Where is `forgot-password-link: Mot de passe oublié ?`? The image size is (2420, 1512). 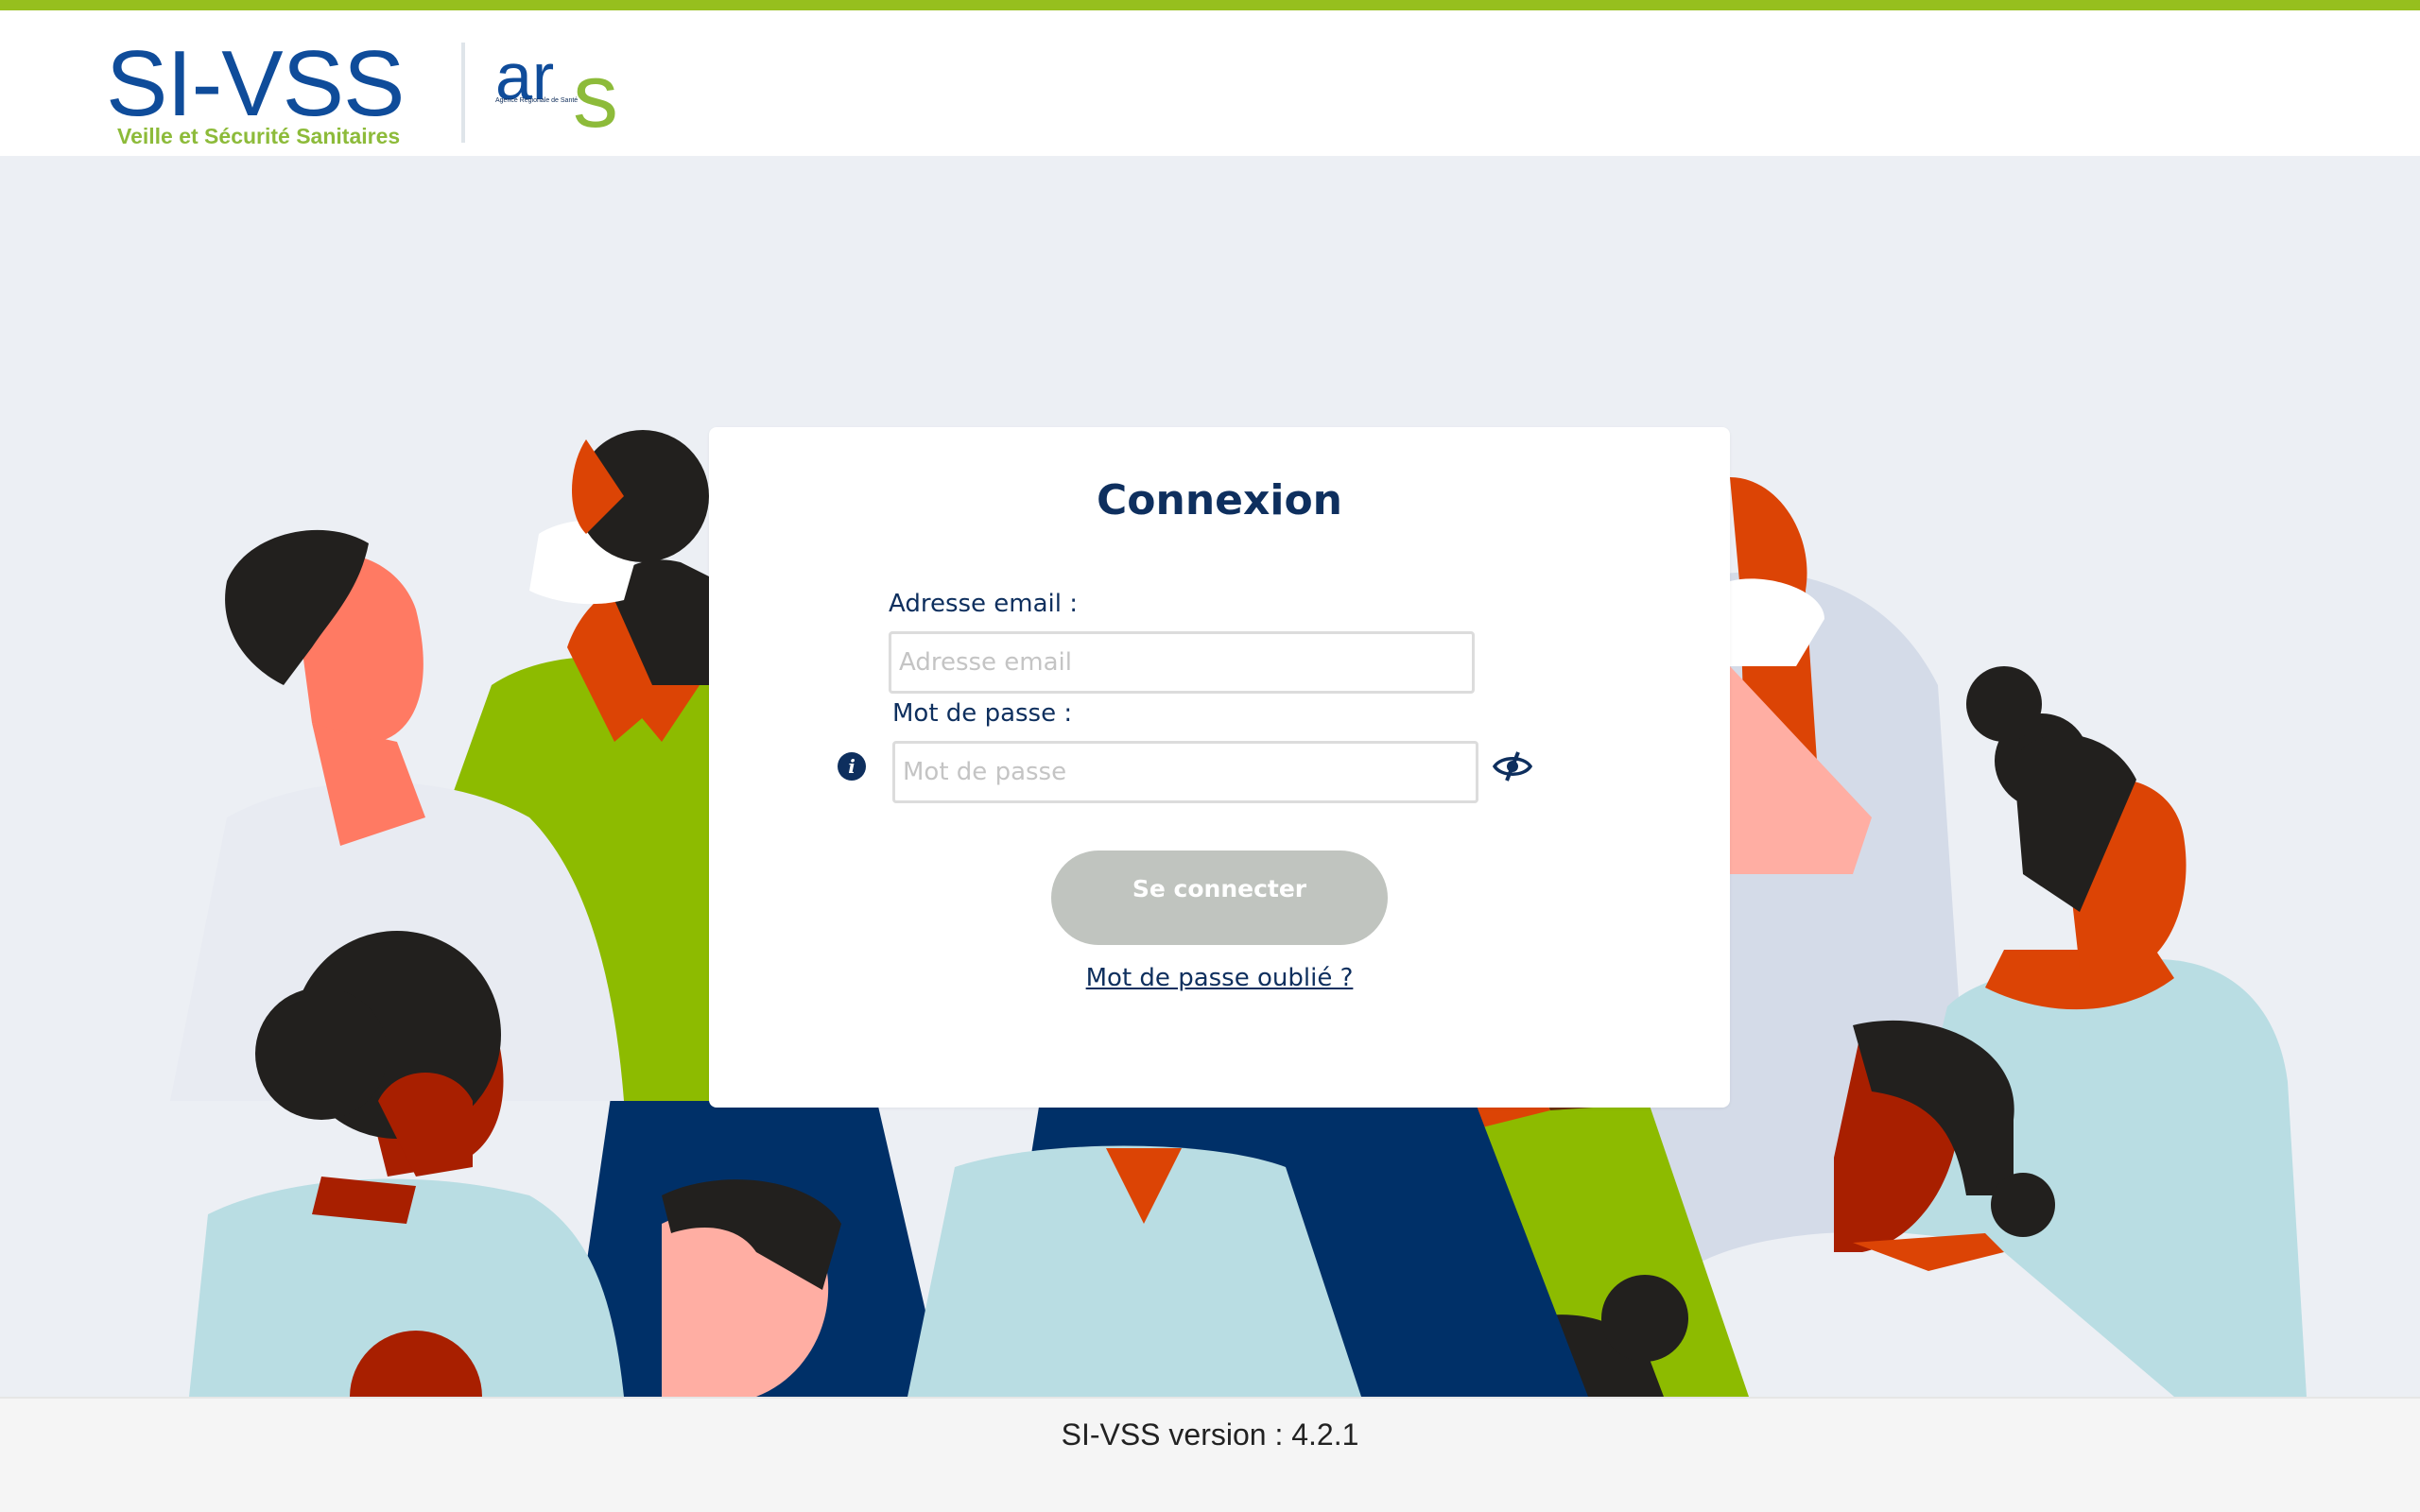 forgot-password-link: Mot de passe oublié ? is located at coordinates (1219, 978).